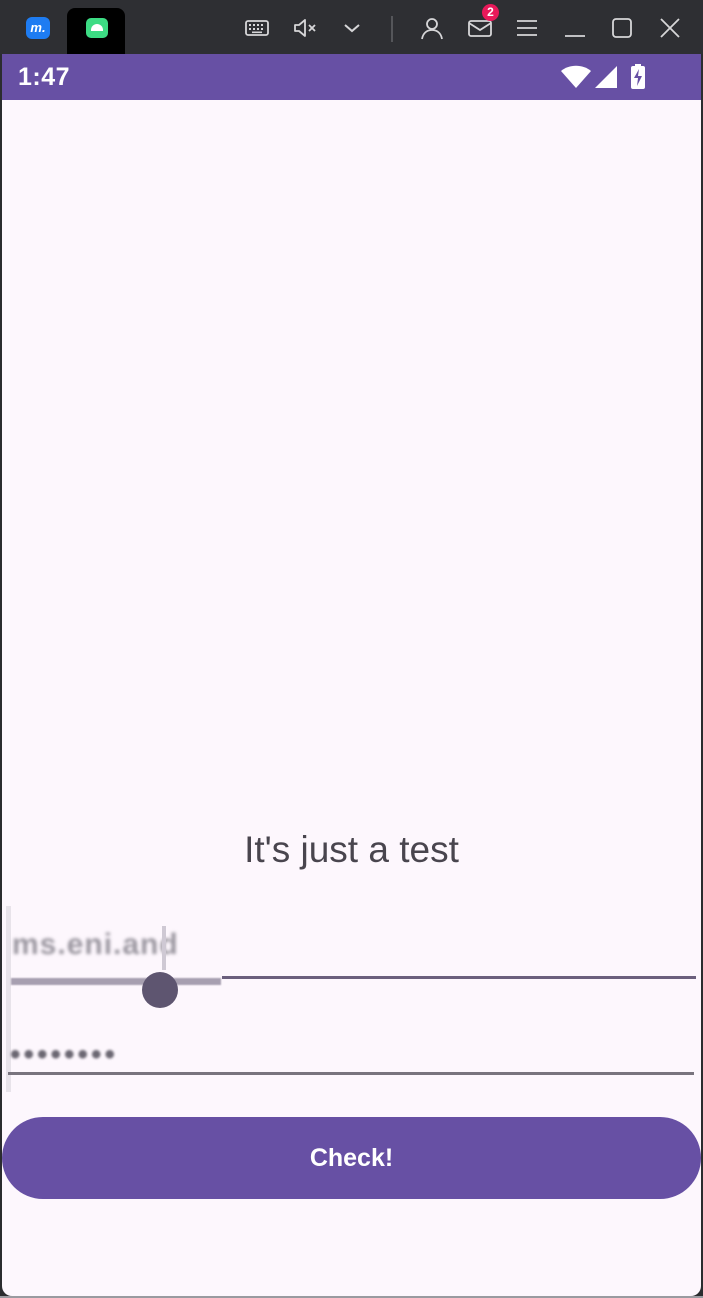  I want to click on chevron-down-icon, so click(352, 28).